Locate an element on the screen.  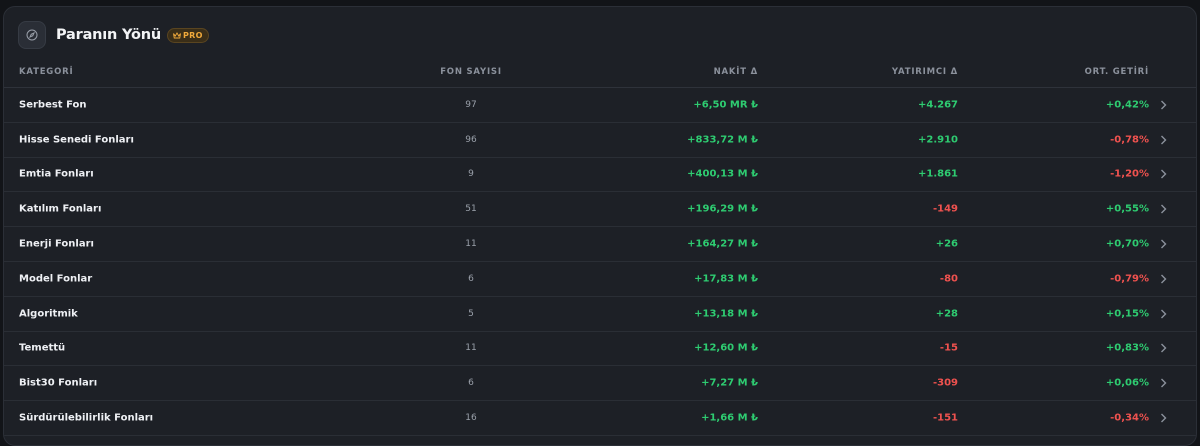
cash-flow-delta: +833,72 M ₺ is located at coordinates (722, 140).